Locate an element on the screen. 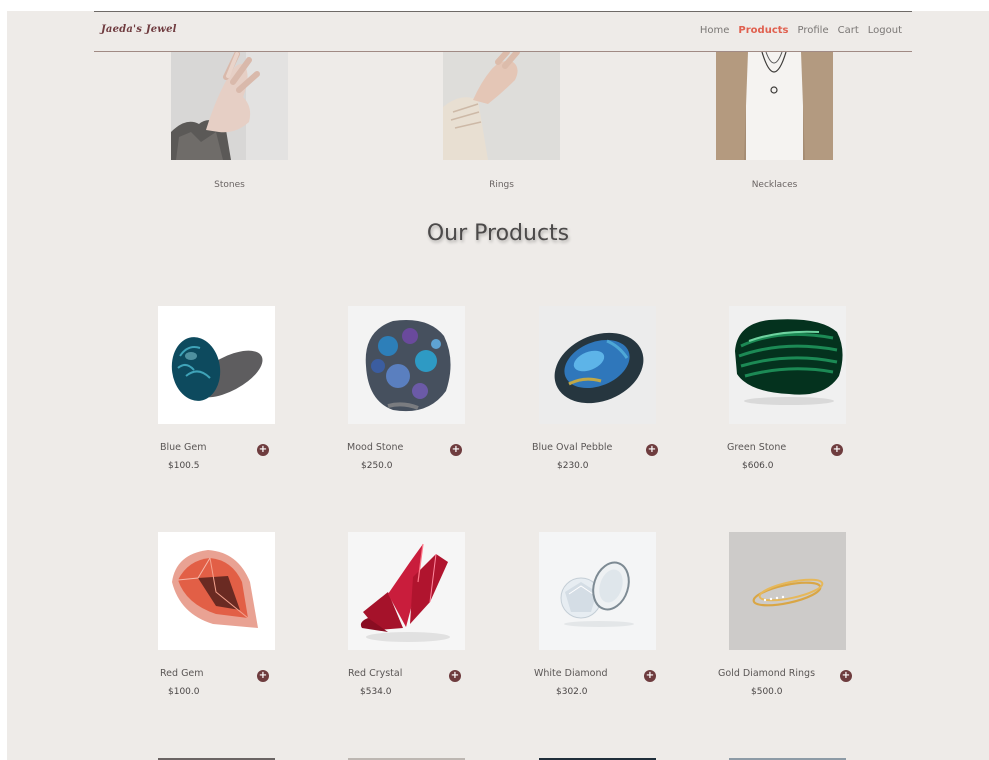 This screenshot has height=760, width=989. category-stones: Stones is located at coordinates (229, 121).